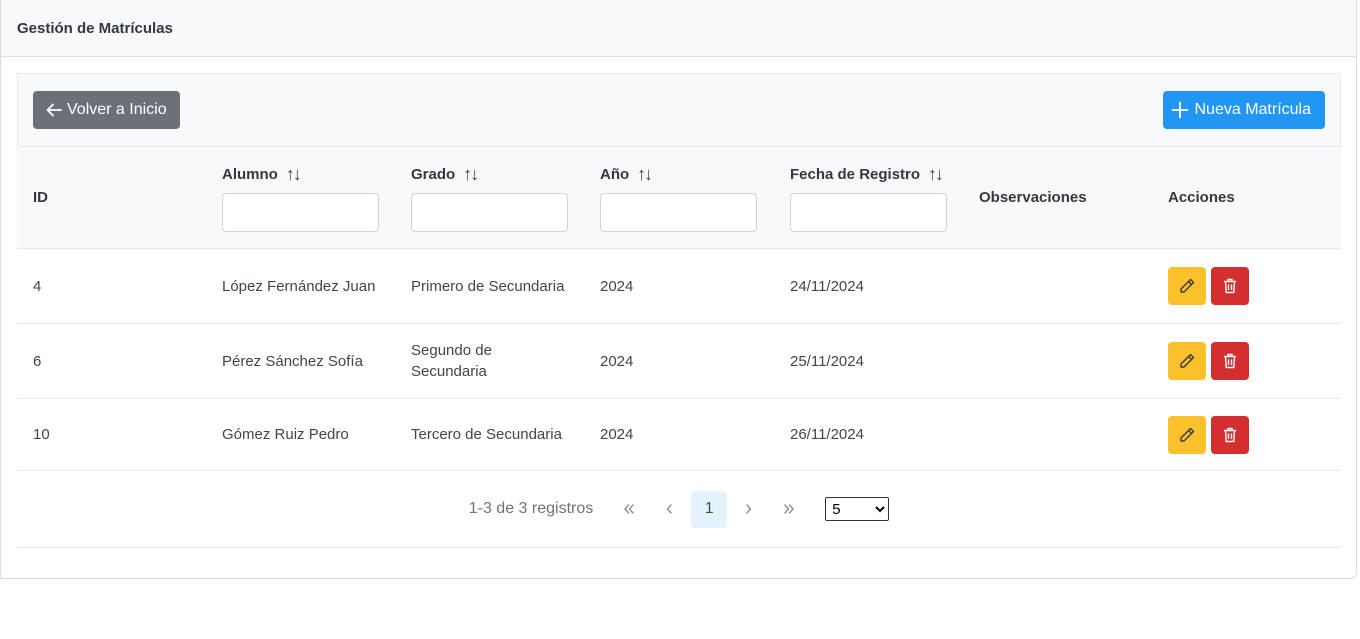 The width and height of the screenshot is (1360, 639). What do you see at coordinates (111, 361) in the screenshot?
I see `cell-id: 6` at bounding box center [111, 361].